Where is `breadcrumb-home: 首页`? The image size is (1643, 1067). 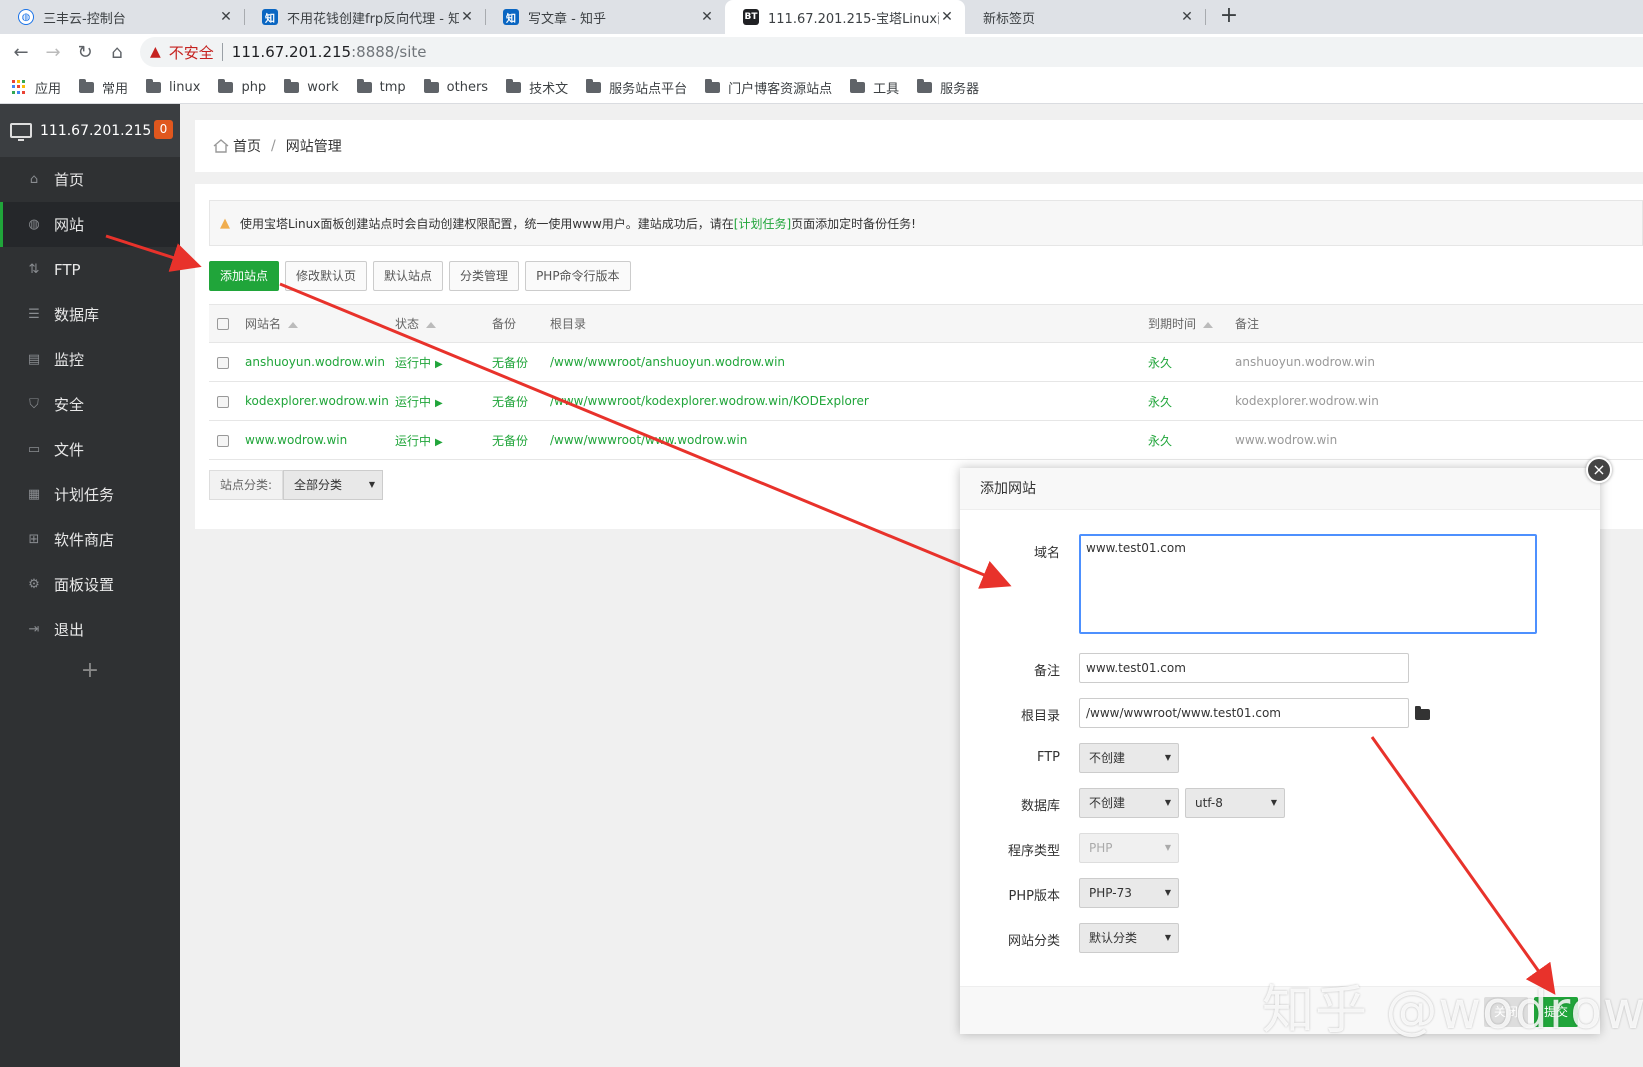 breadcrumb-home: 首页 is located at coordinates (247, 146).